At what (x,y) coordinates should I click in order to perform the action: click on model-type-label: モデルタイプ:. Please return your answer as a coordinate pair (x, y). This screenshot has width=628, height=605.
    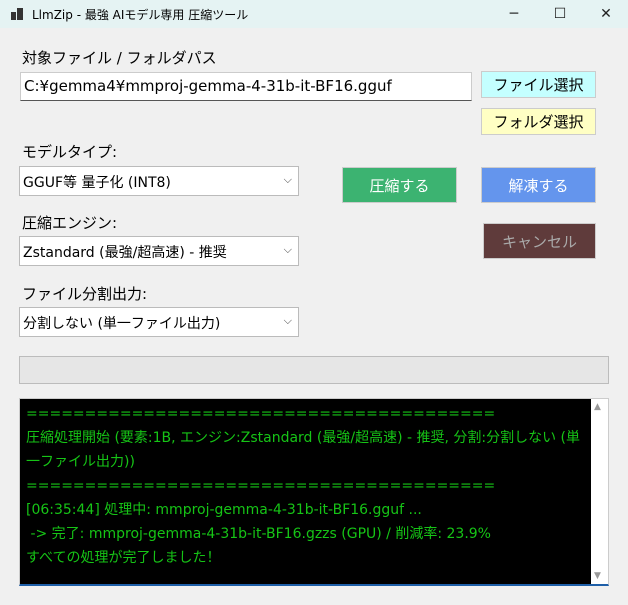
    Looking at the image, I should click on (70, 152).